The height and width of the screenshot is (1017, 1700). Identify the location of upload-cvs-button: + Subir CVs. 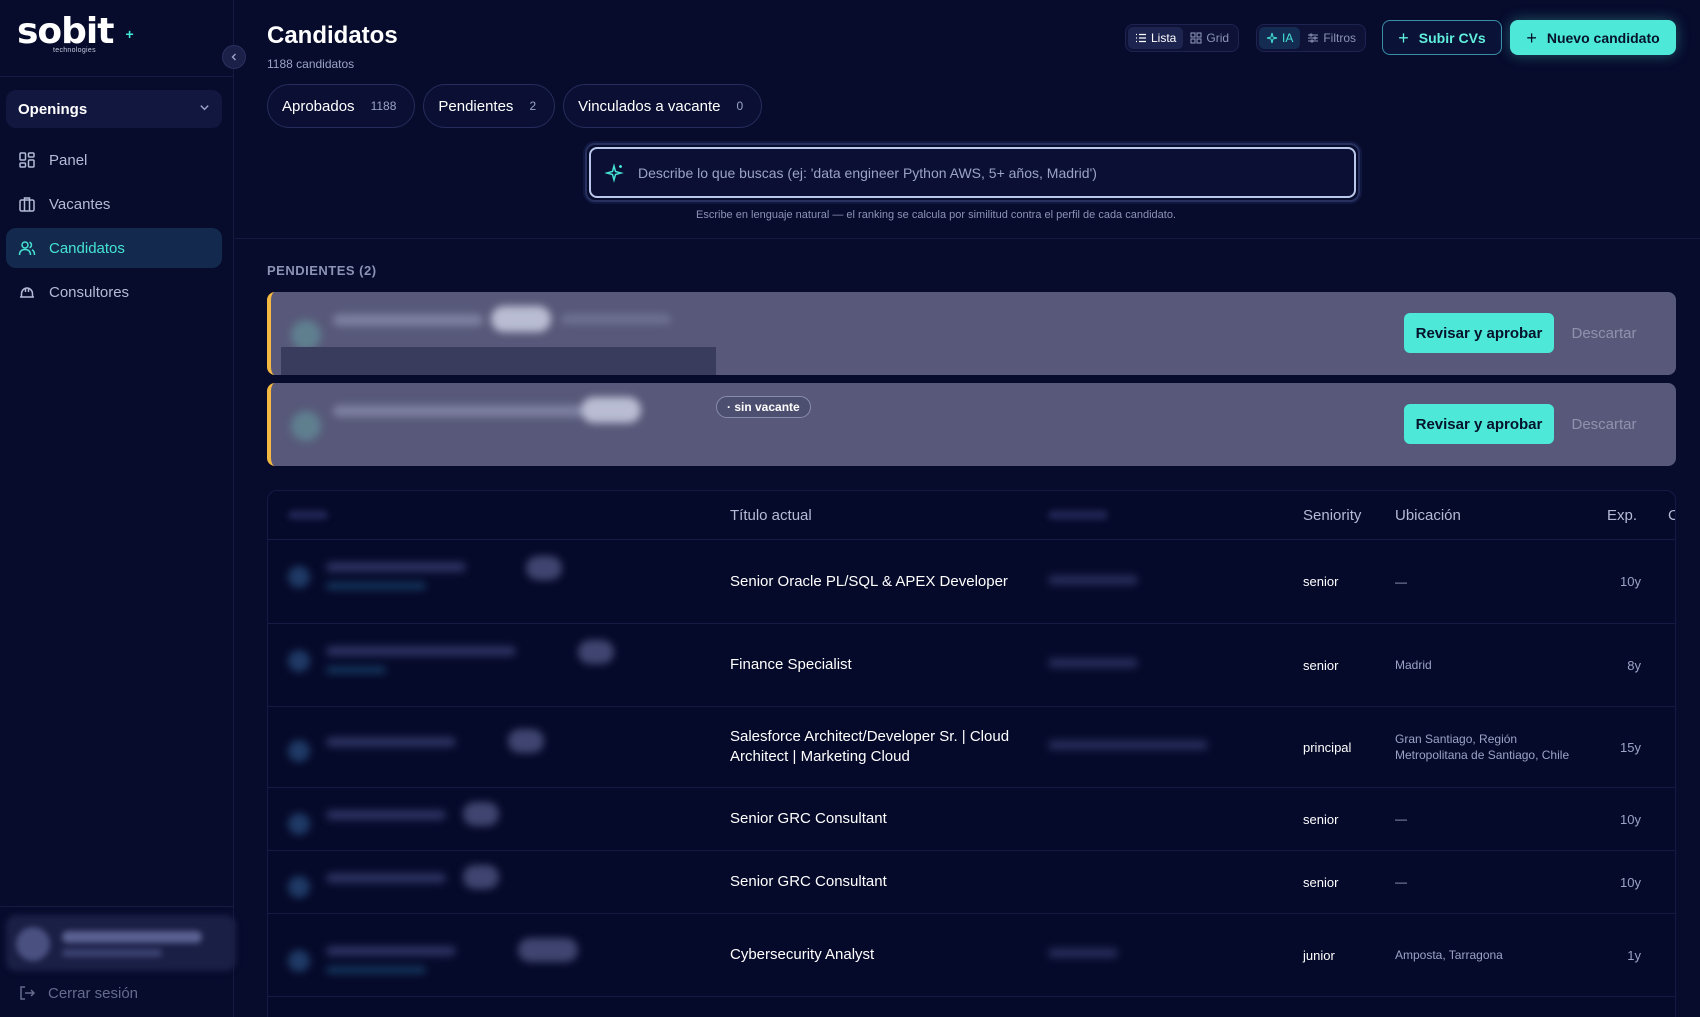
(1442, 37).